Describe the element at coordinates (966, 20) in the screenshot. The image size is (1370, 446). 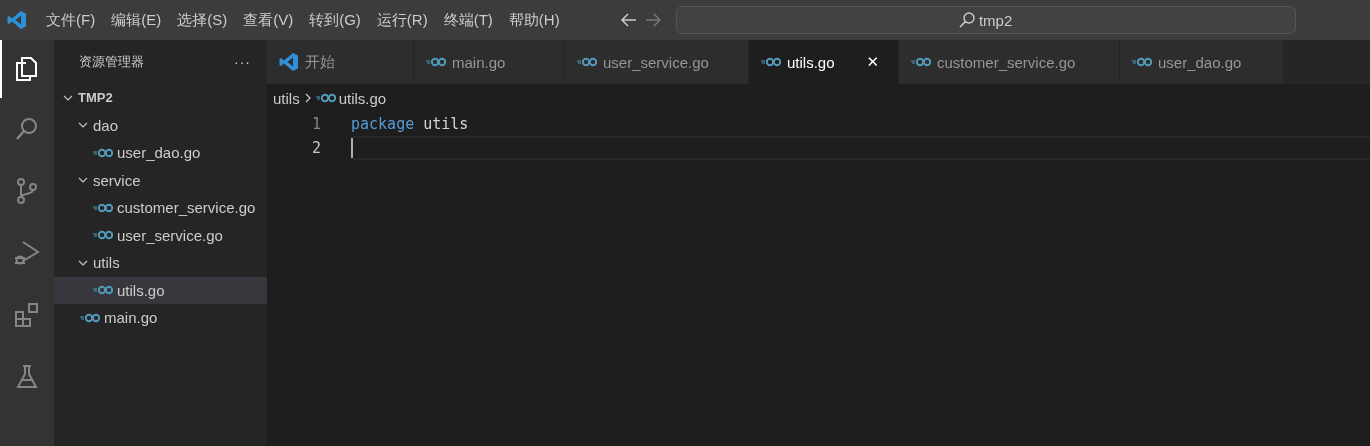
I see `search-icon` at that location.